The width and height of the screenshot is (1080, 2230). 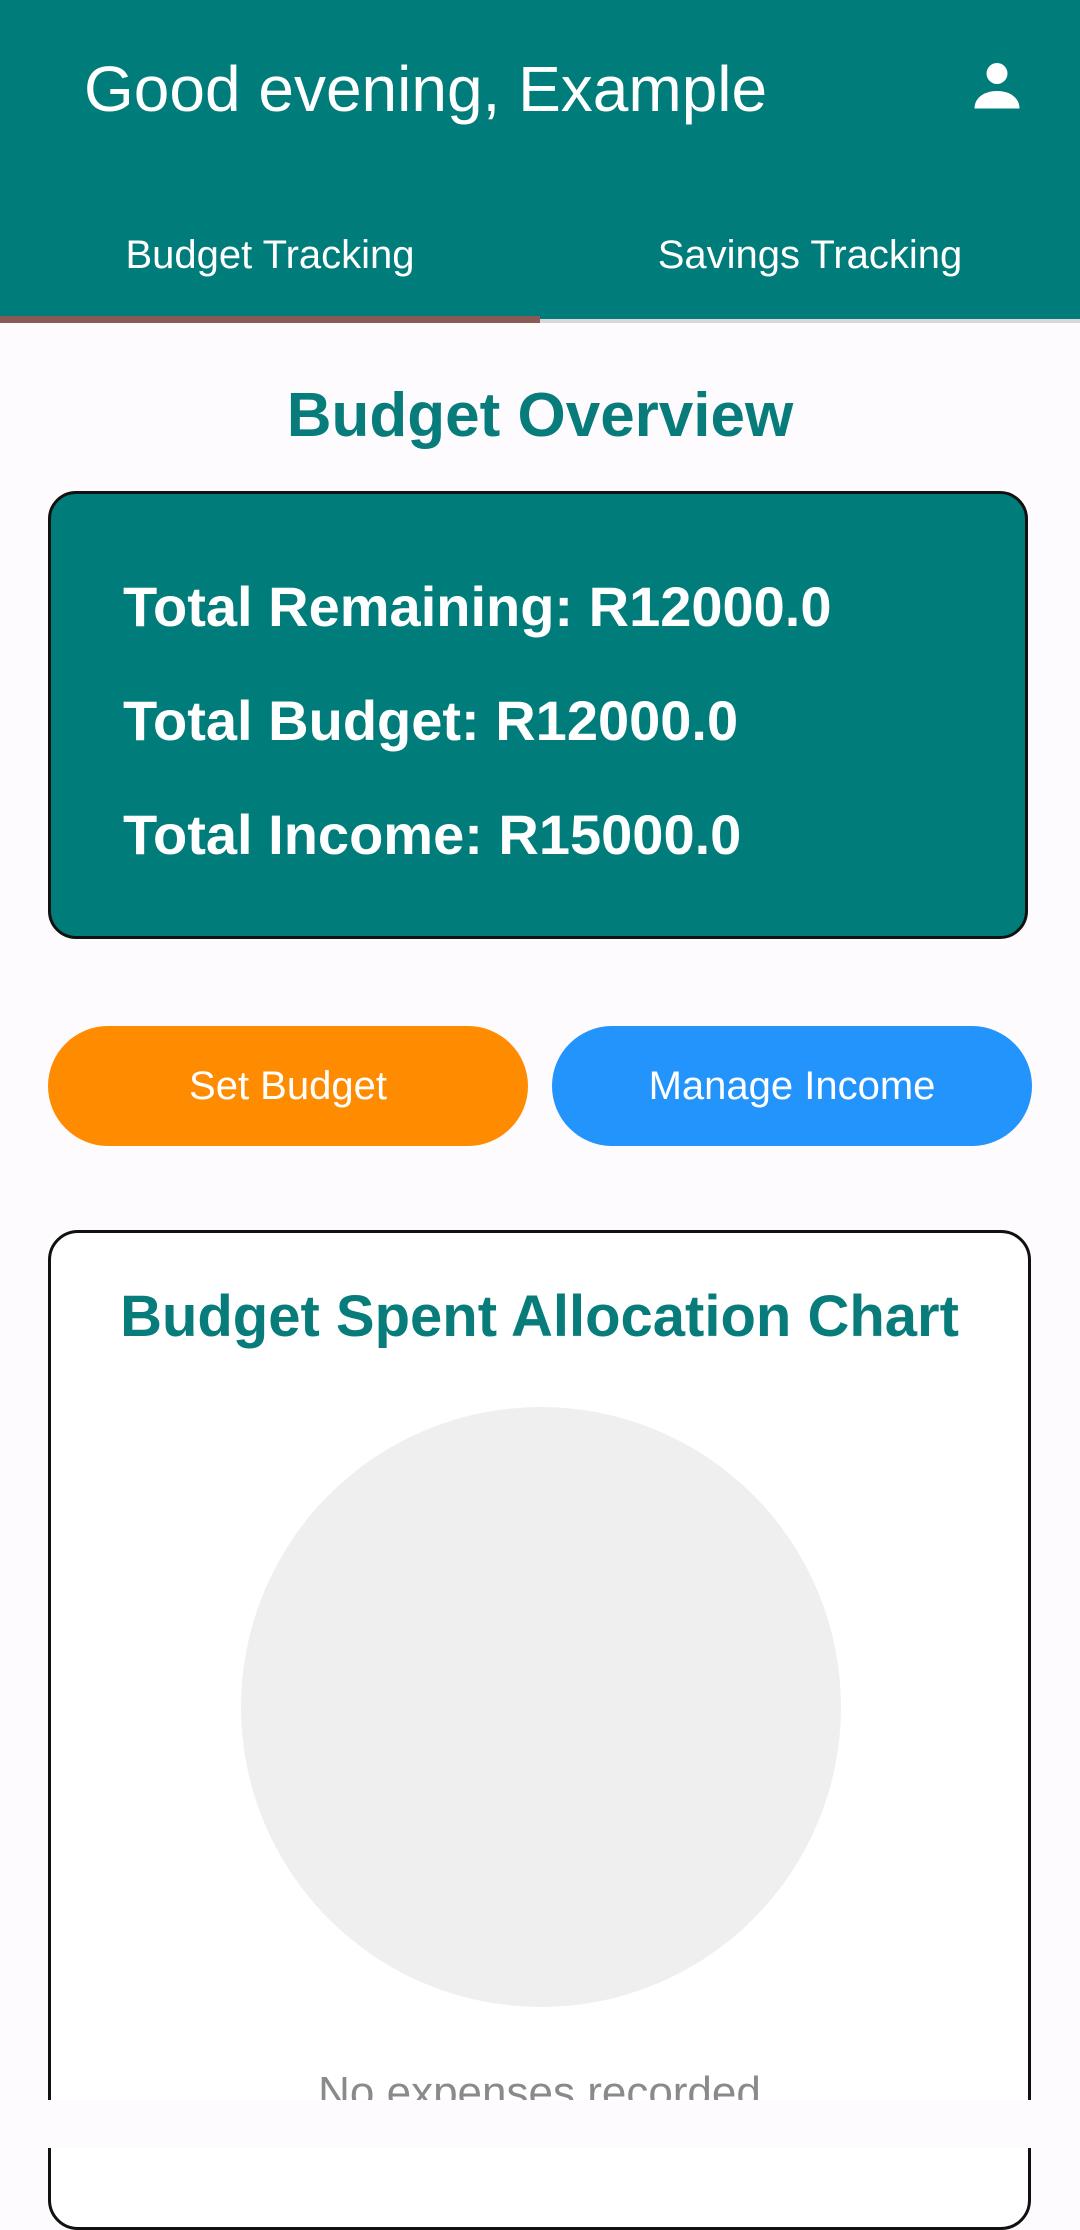 I want to click on person-icon, so click(x=997, y=86).